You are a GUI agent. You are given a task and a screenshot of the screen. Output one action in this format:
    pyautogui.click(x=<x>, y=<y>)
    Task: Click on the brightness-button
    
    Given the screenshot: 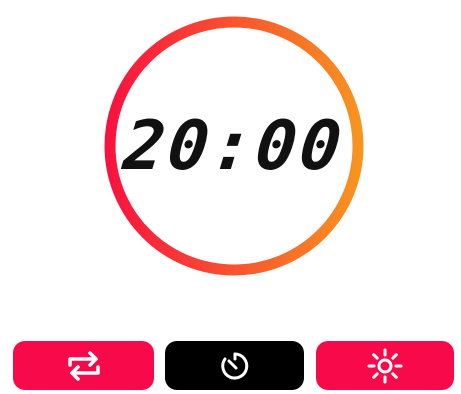 What is the action you would take?
    pyautogui.click(x=385, y=365)
    